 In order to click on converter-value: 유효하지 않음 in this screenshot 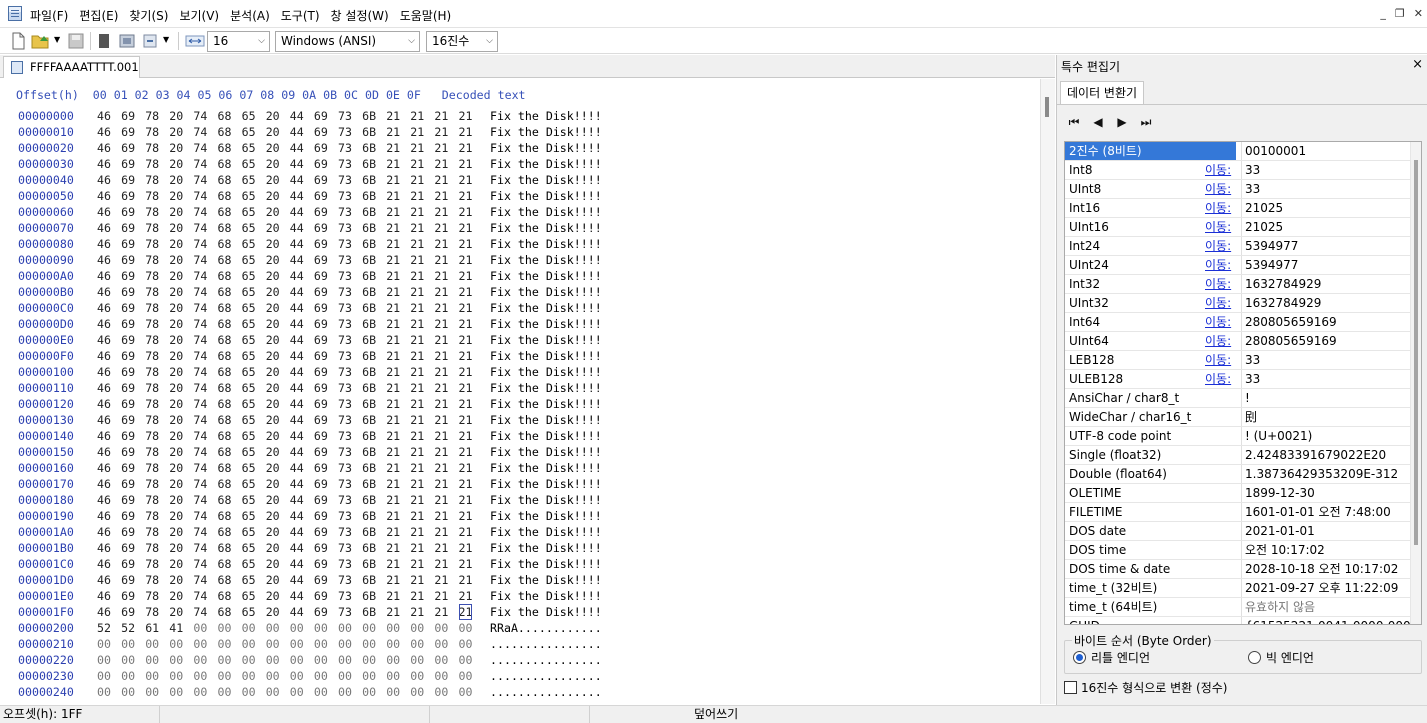, I will do `click(1326, 607)`.